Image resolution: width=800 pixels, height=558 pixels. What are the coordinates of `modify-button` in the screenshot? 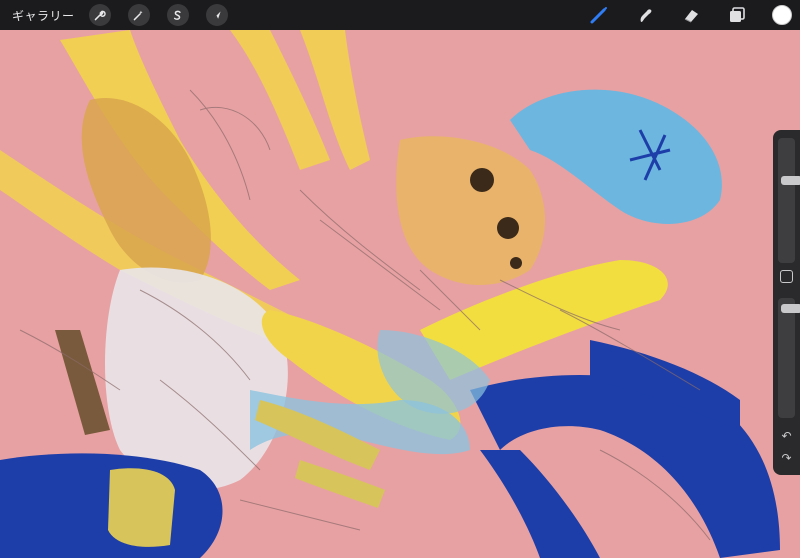 It's located at (786, 276).